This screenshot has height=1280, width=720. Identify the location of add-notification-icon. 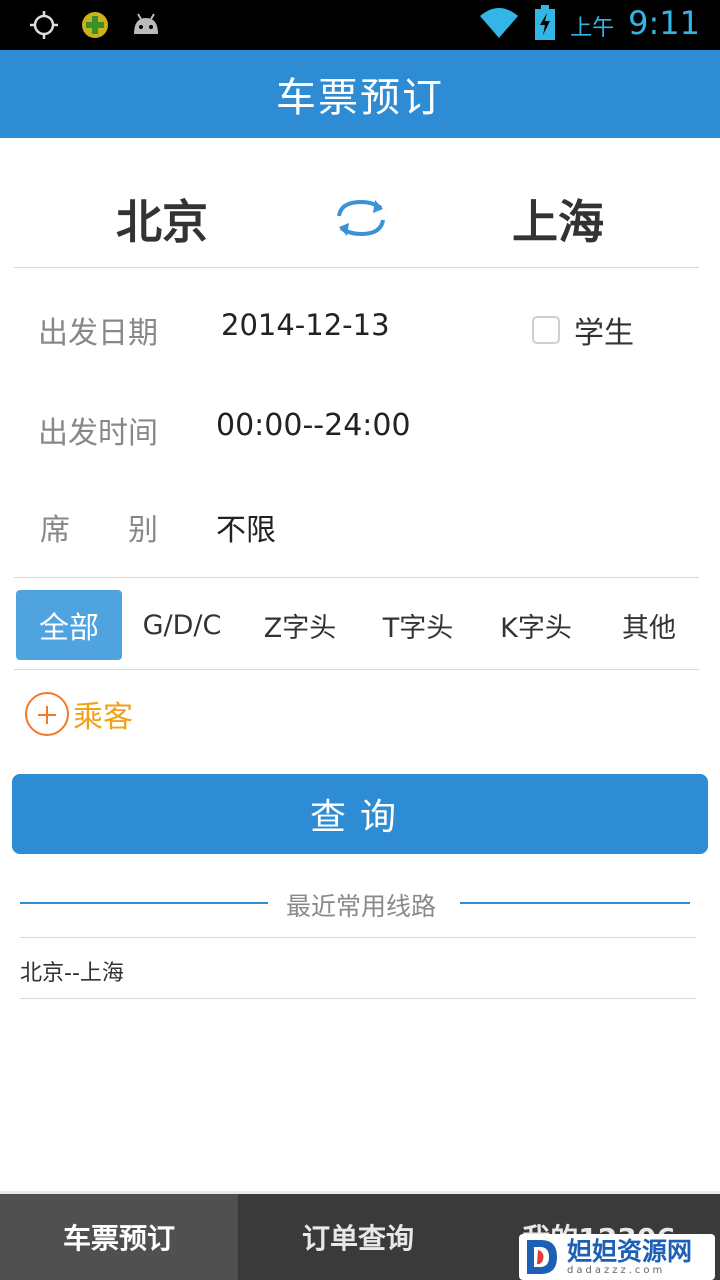
(95, 25).